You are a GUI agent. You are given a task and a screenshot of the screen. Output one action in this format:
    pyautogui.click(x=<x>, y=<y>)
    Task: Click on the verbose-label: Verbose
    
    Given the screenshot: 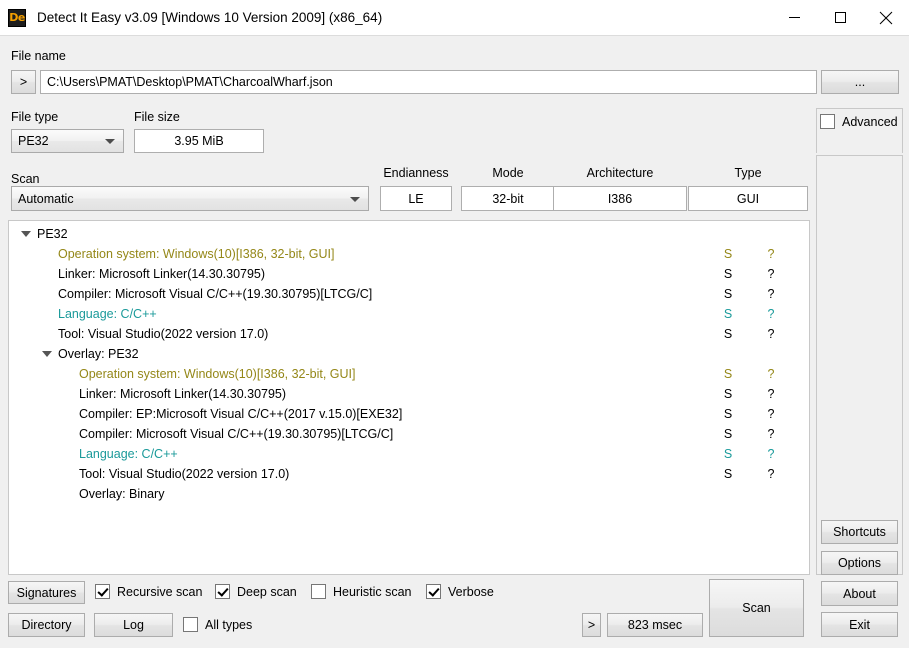 What is the action you would take?
    pyautogui.click(x=471, y=591)
    